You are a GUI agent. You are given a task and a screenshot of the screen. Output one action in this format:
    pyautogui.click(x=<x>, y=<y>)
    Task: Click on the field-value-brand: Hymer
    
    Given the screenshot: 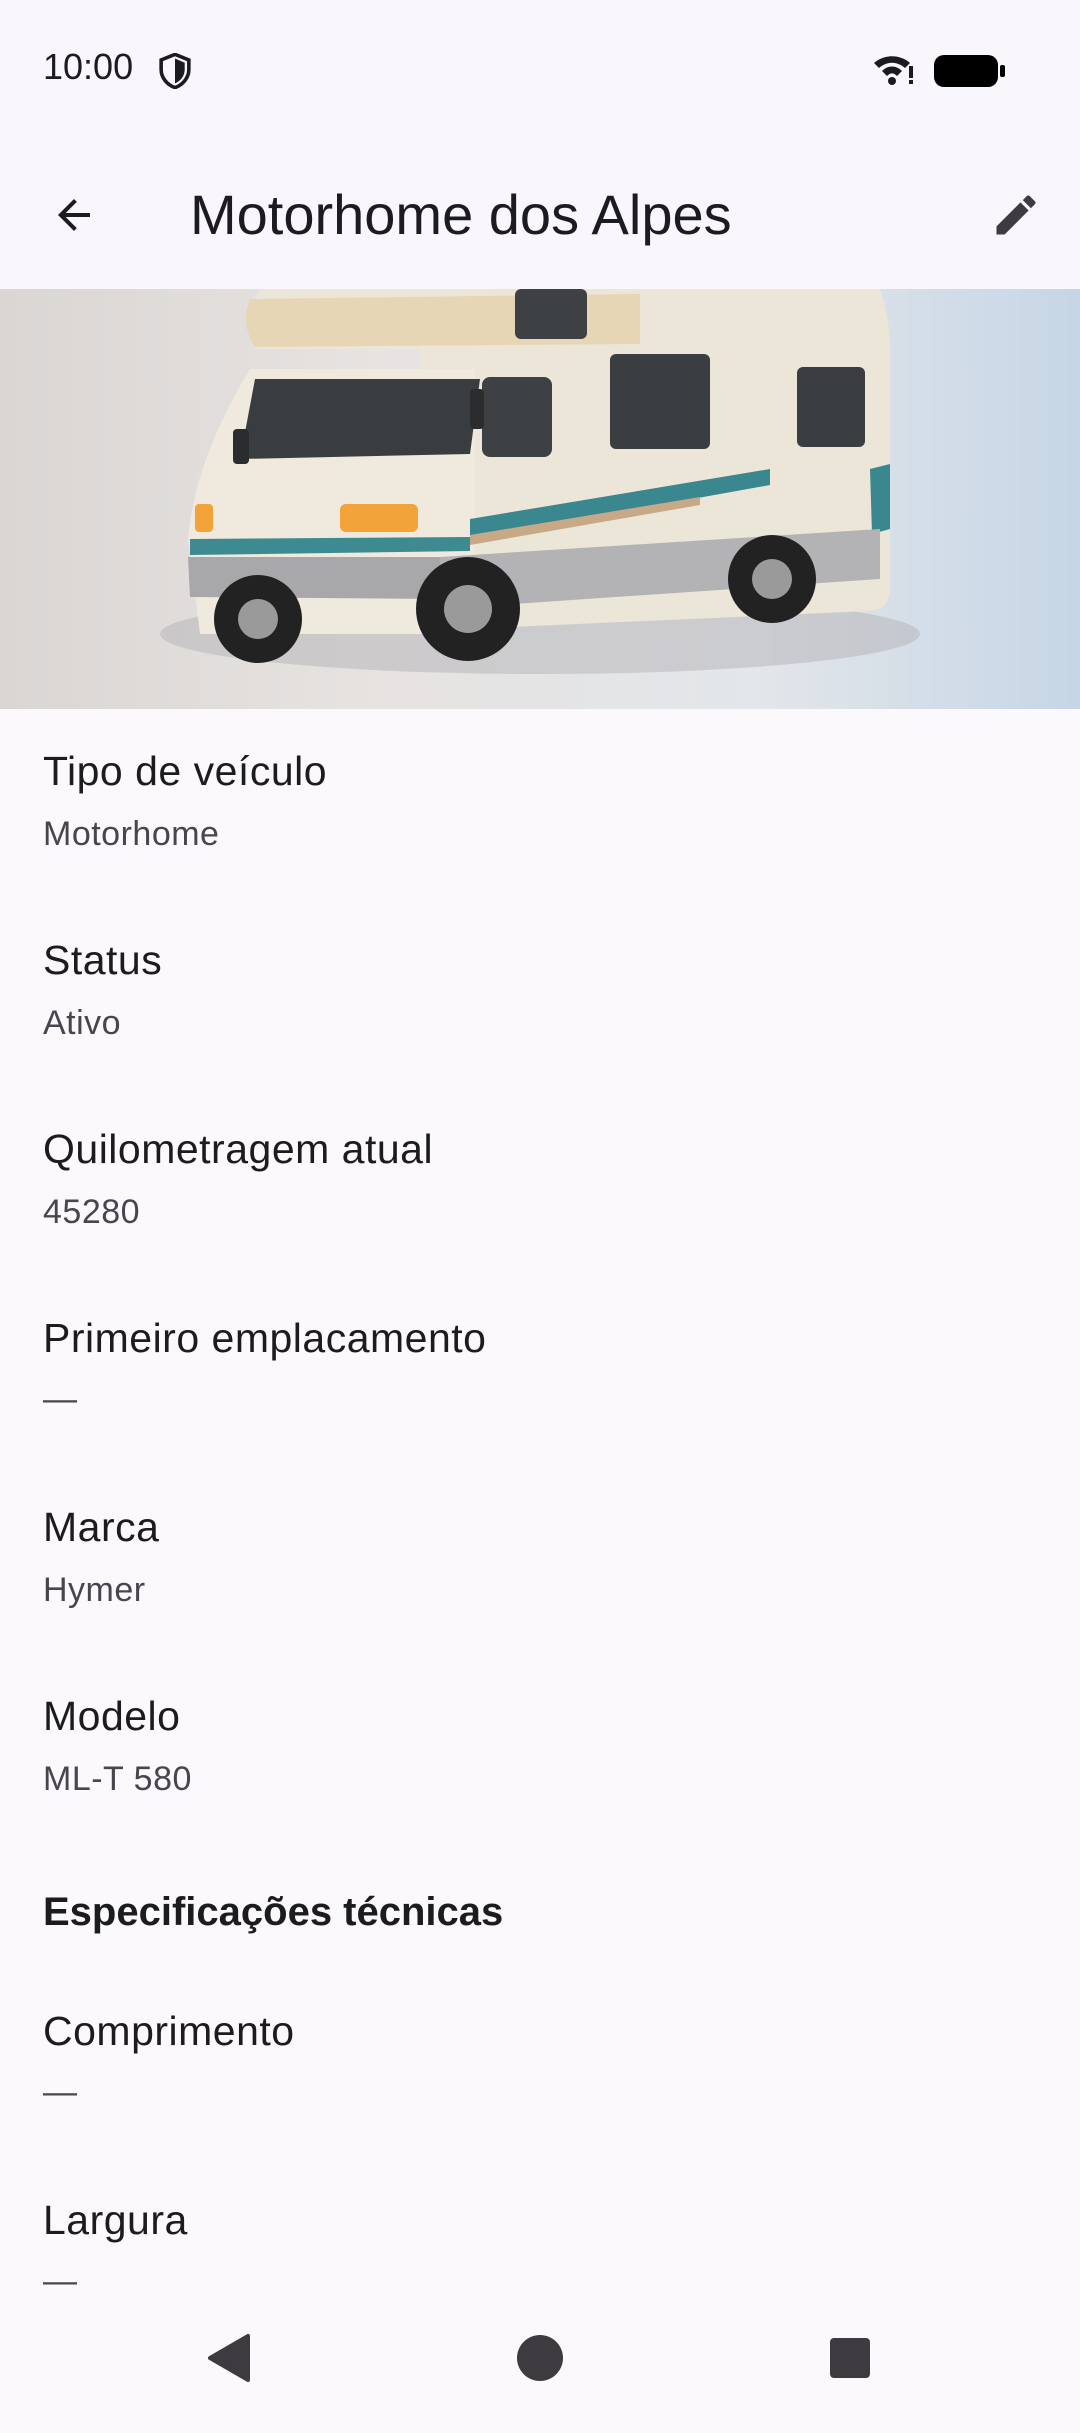 What is the action you would take?
    pyautogui.click(x=94, y=1590)
    